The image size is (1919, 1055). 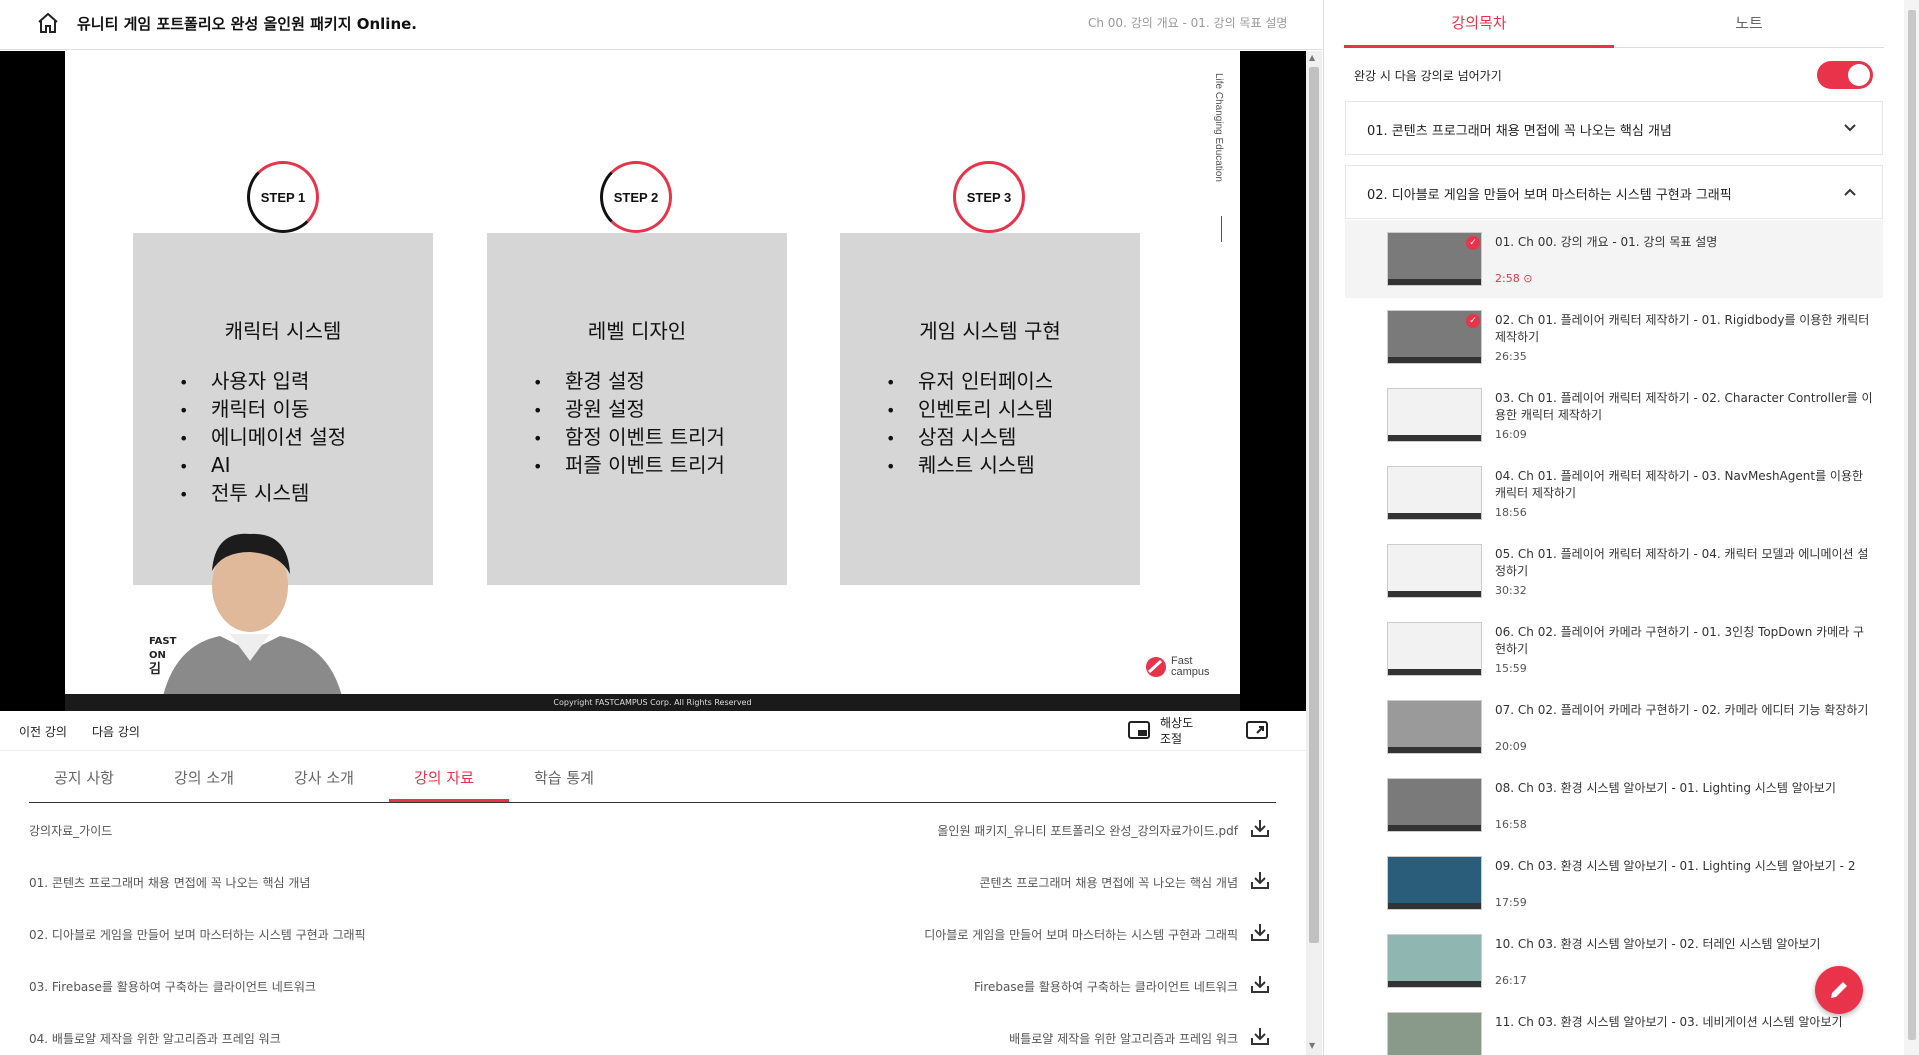 I want to click on lecture-duration: 16:58, so click(x=1511, y=824).